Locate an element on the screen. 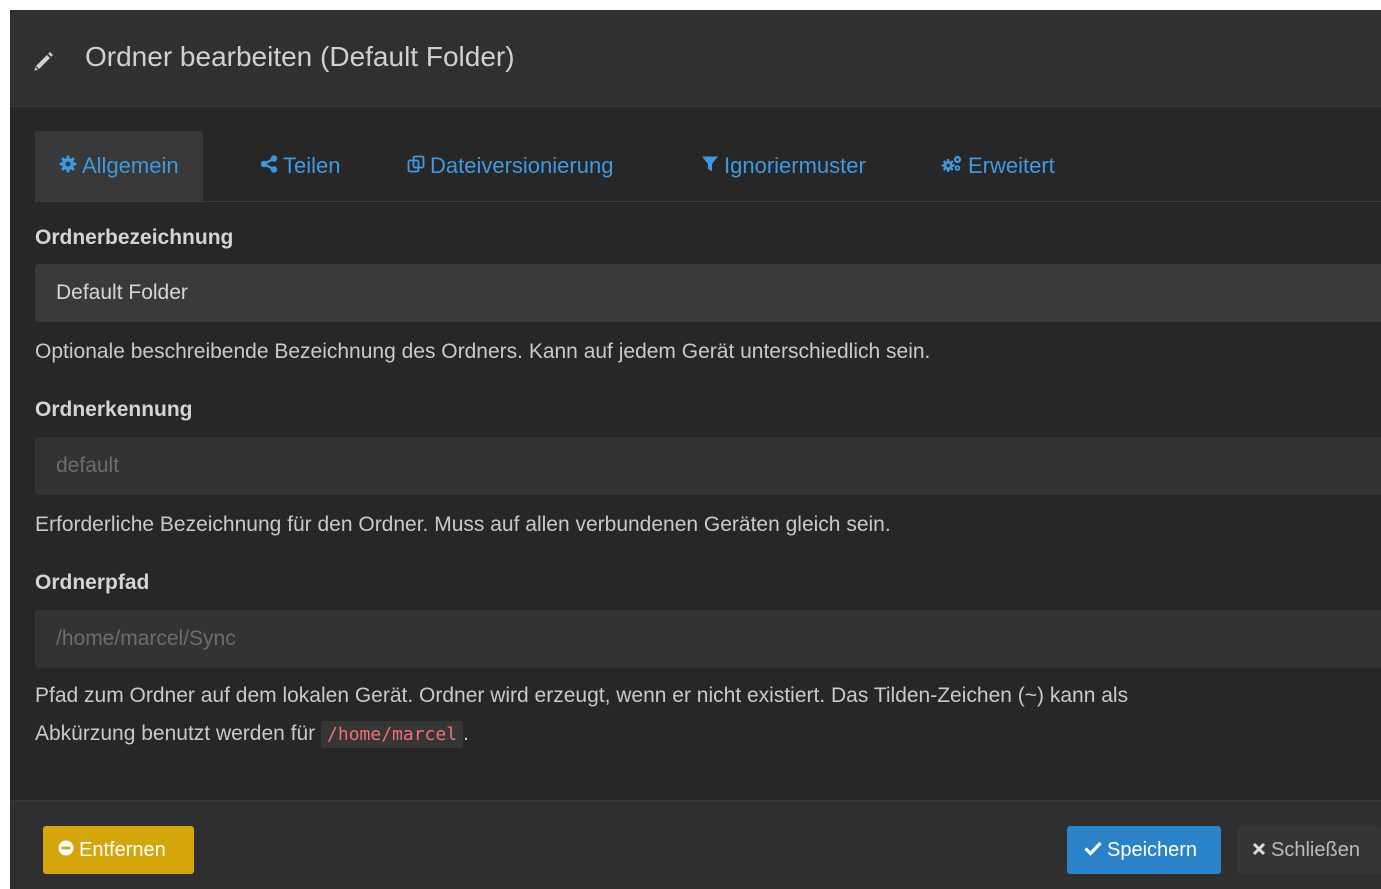  close-label: Schließen is located at coordinates (1315, 849).